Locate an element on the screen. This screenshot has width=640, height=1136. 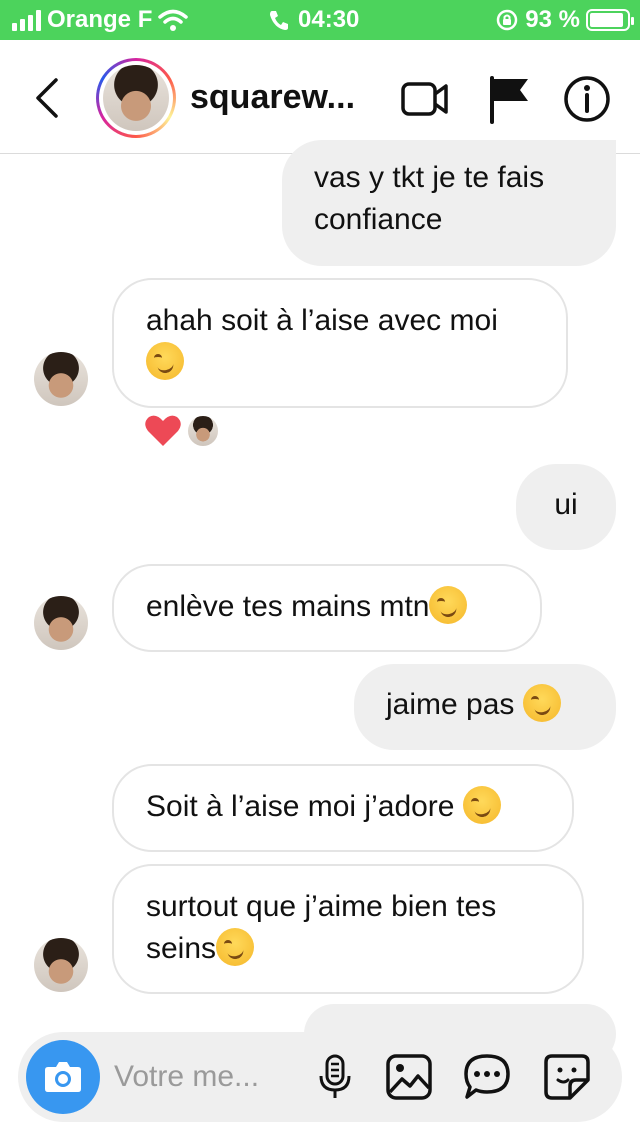
message-composer is located at coordinates (320, 1077).